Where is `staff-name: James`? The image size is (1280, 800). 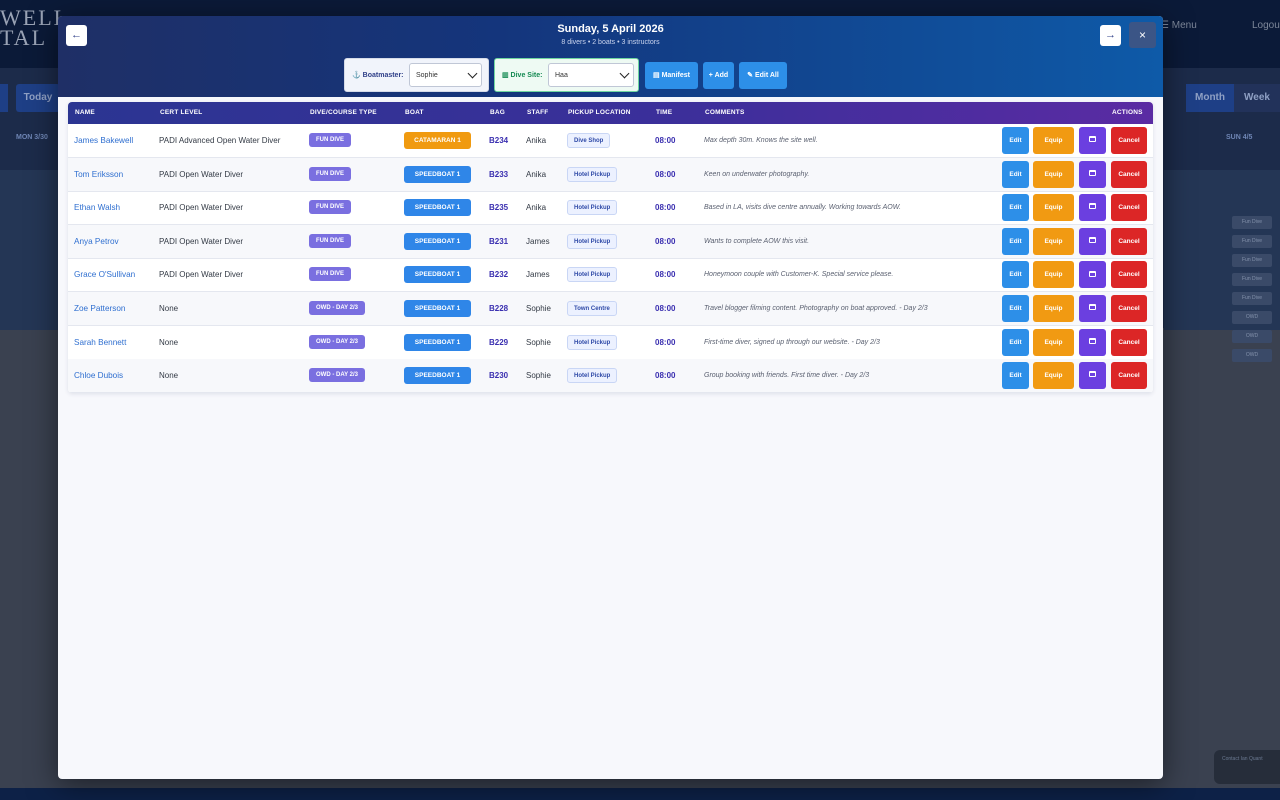 staff-name: James is located at coordinates (538, 275).